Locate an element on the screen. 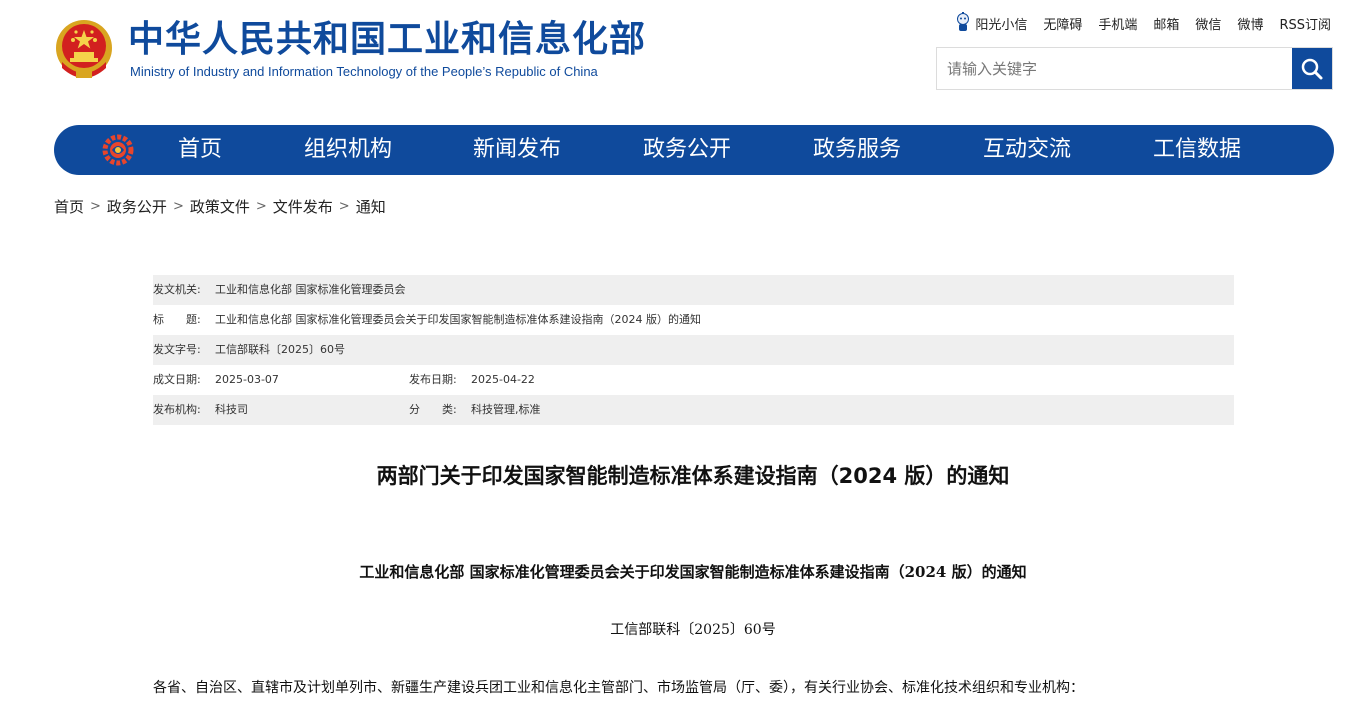  toplink-label: 阳光小信 is located at coordinates (1001, 25).